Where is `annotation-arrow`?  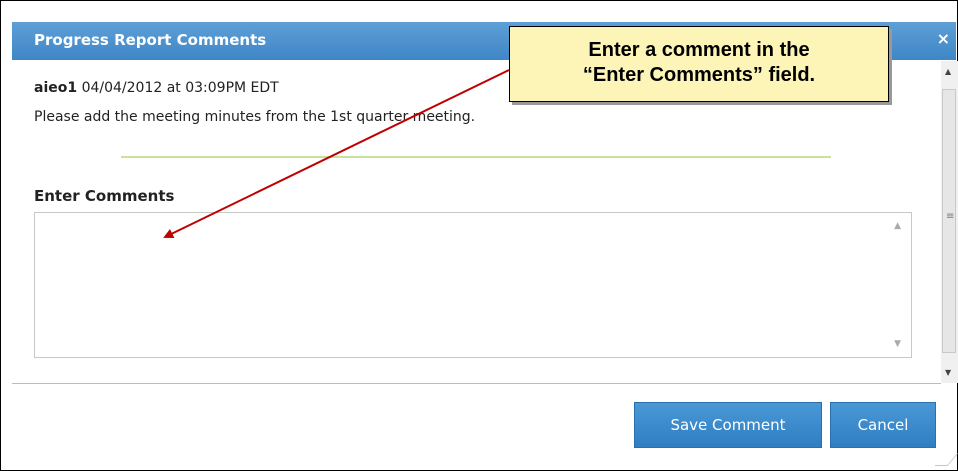 annotation-arrow is located at coordinates (336, 154).